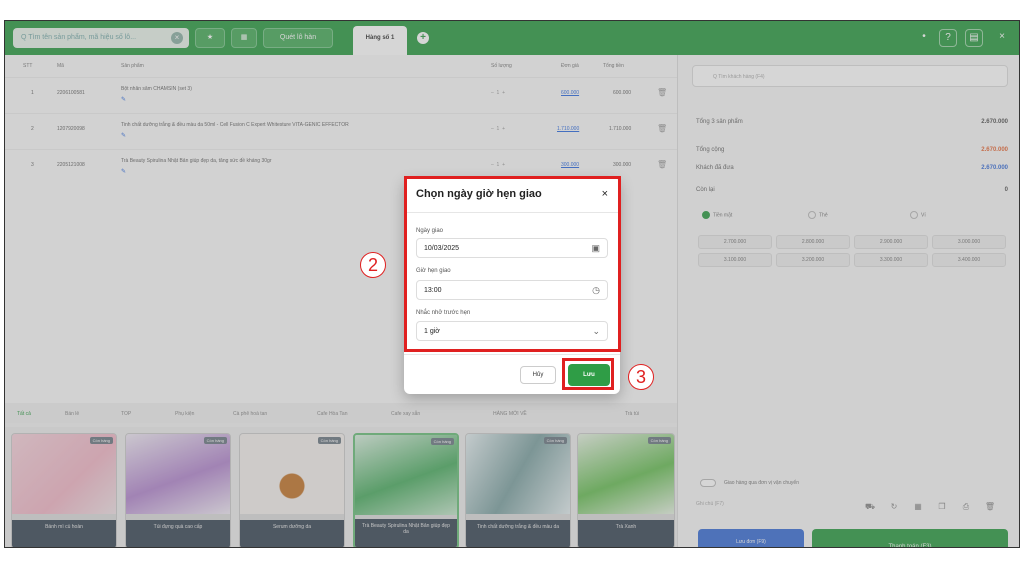 Image resolution: width=1024 pixels, height=569 pixels. What do you see at coordinates (512, 354) in the screenshot?
I see `divider` at bounding box center [512, 354].